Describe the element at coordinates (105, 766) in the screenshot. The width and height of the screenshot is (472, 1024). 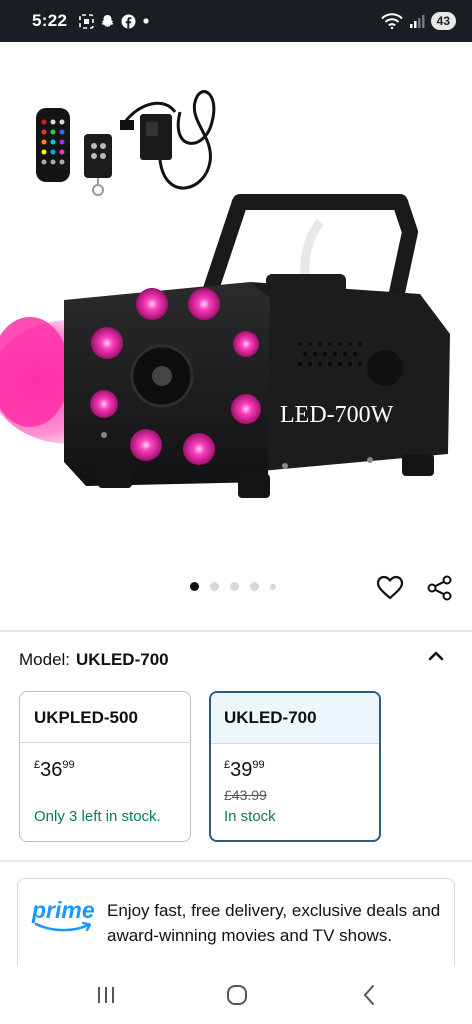
I see `variant-card-ukpled-500: UKPLED-500 £3699 Only 3 left in stock.` at that location.